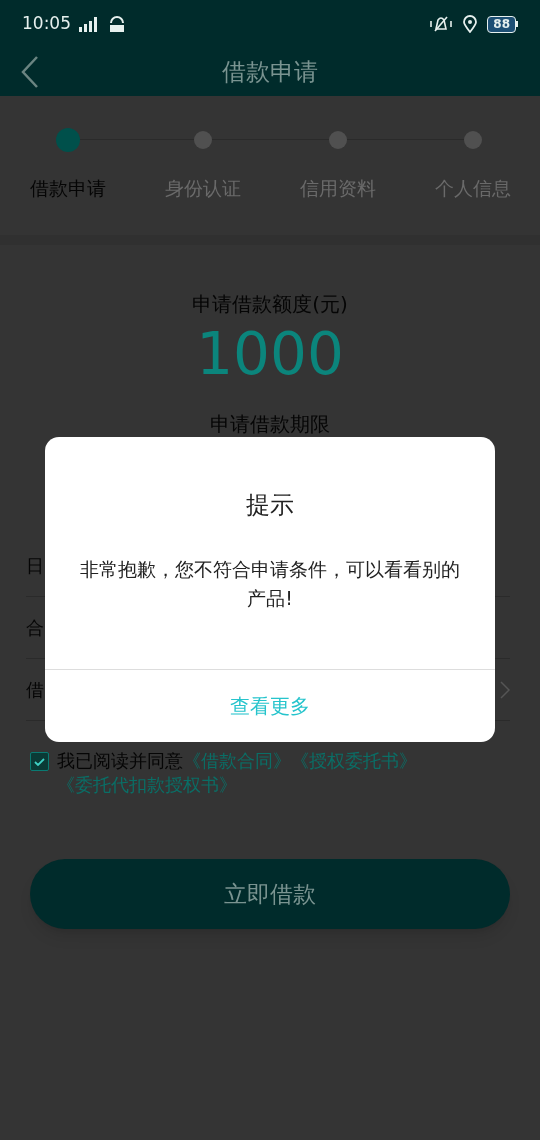  Describe the element at coordinates (46, 24) in the screenshot. I see `clock-time: 10:05` at that location.